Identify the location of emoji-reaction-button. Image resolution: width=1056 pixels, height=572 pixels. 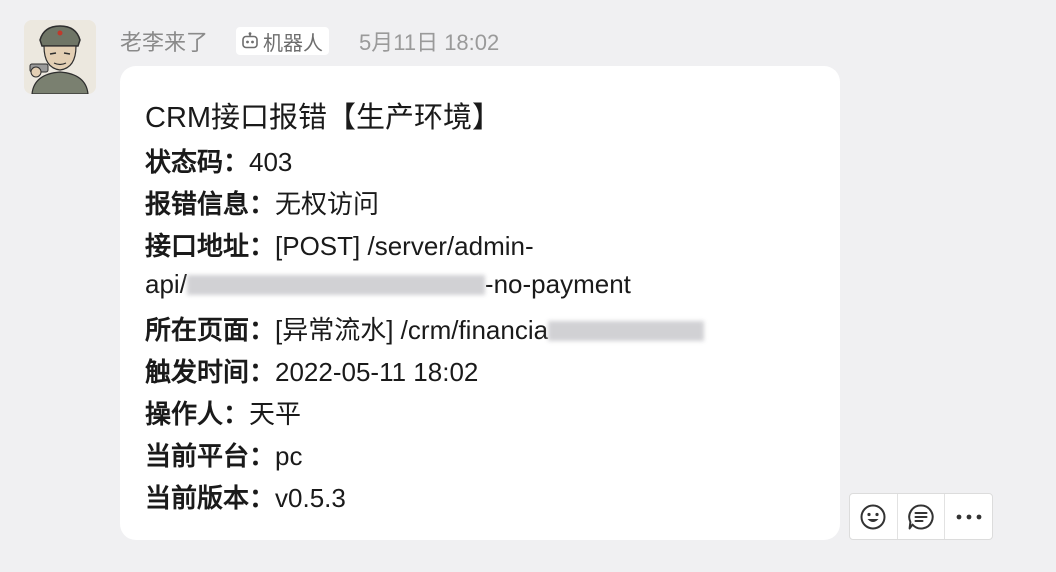
(874, 516).